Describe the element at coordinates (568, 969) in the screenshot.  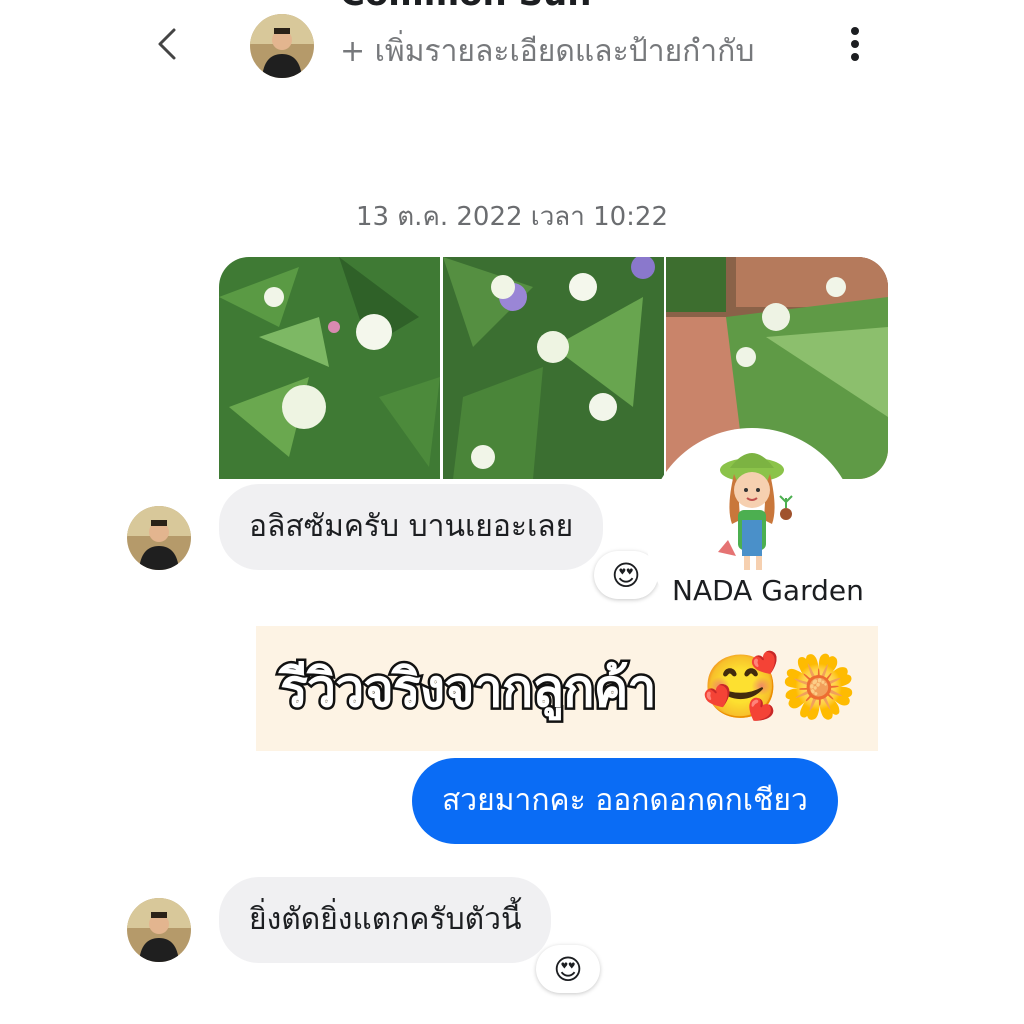
I see `heart-eyes-reaction: 😍` at that location.